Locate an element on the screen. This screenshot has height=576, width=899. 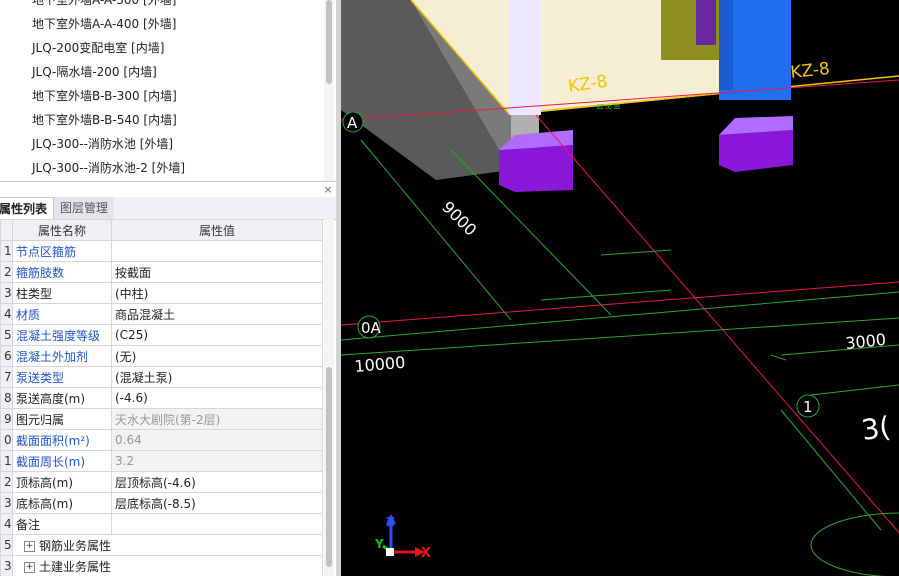
table-row: 9 图元归属 天水大剧院(第-2层) is located at coordinates (161, 419).